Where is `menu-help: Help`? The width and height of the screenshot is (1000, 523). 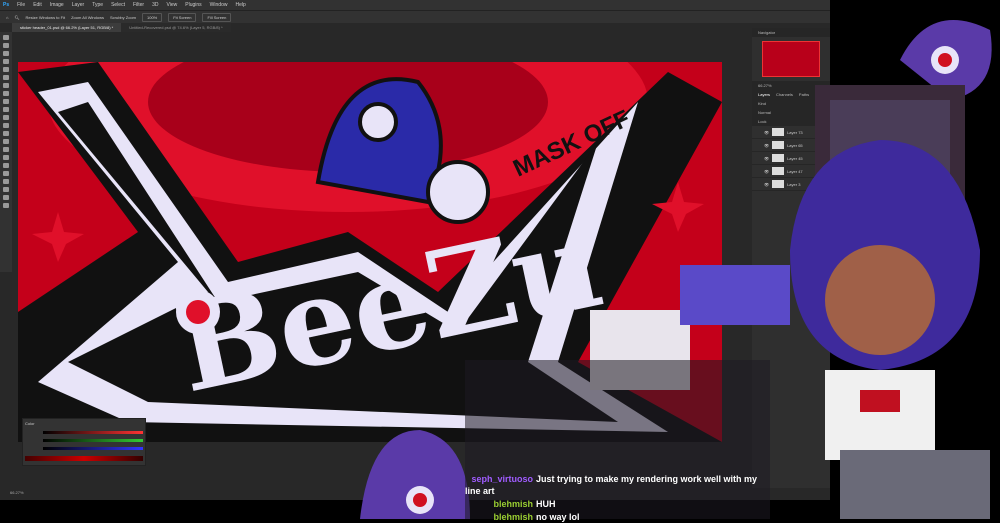
menu-help: Help is located at coordinates (240, 5).